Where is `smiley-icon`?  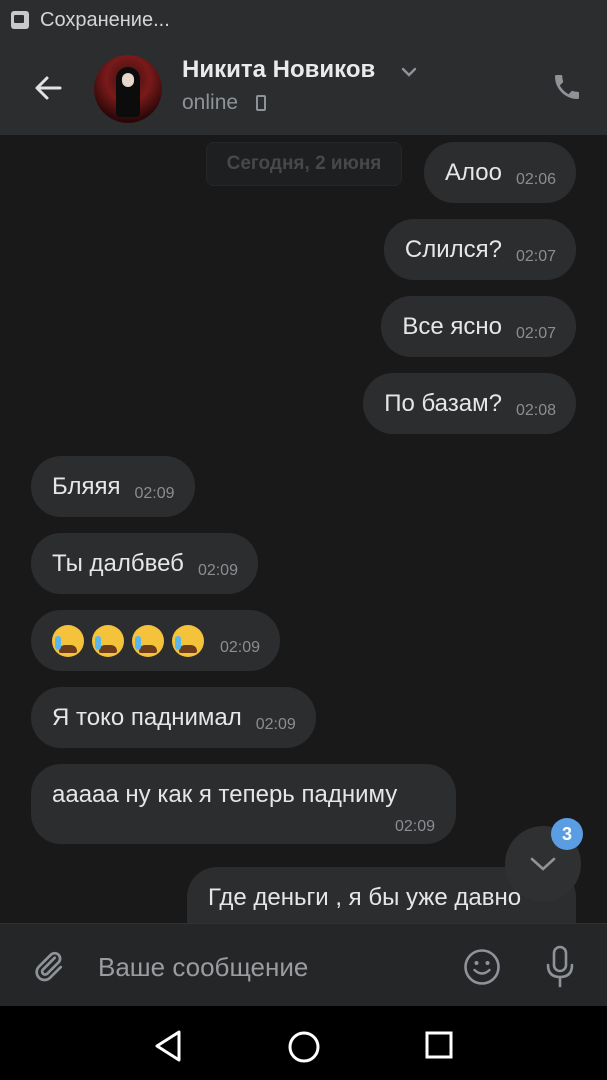 smiley-icon is located at coordinates (482, 967).